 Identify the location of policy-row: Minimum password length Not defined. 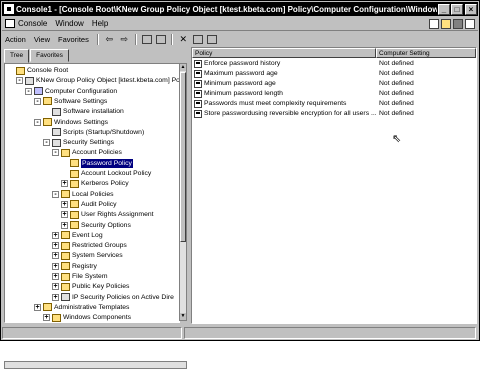
(334, 94).